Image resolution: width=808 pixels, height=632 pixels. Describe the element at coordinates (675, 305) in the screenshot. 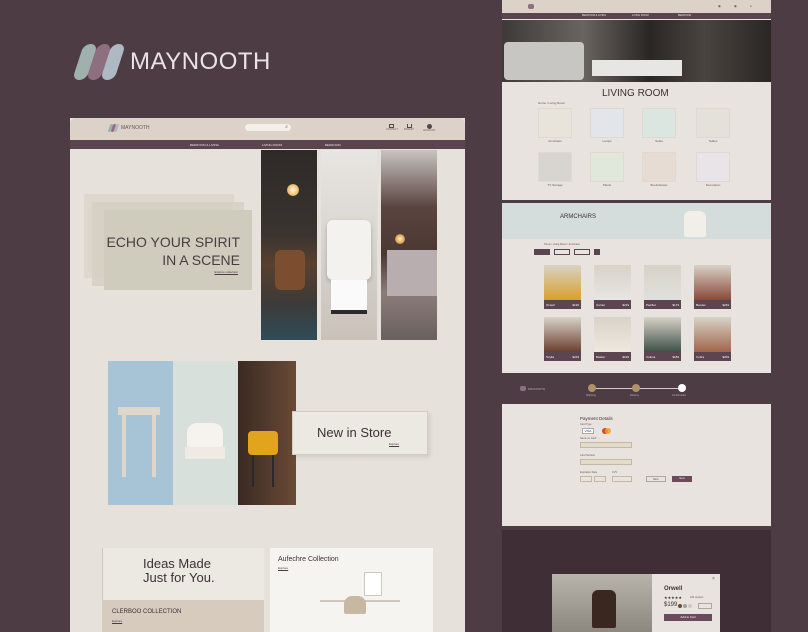

I see `product-card-price: $179` at that location.